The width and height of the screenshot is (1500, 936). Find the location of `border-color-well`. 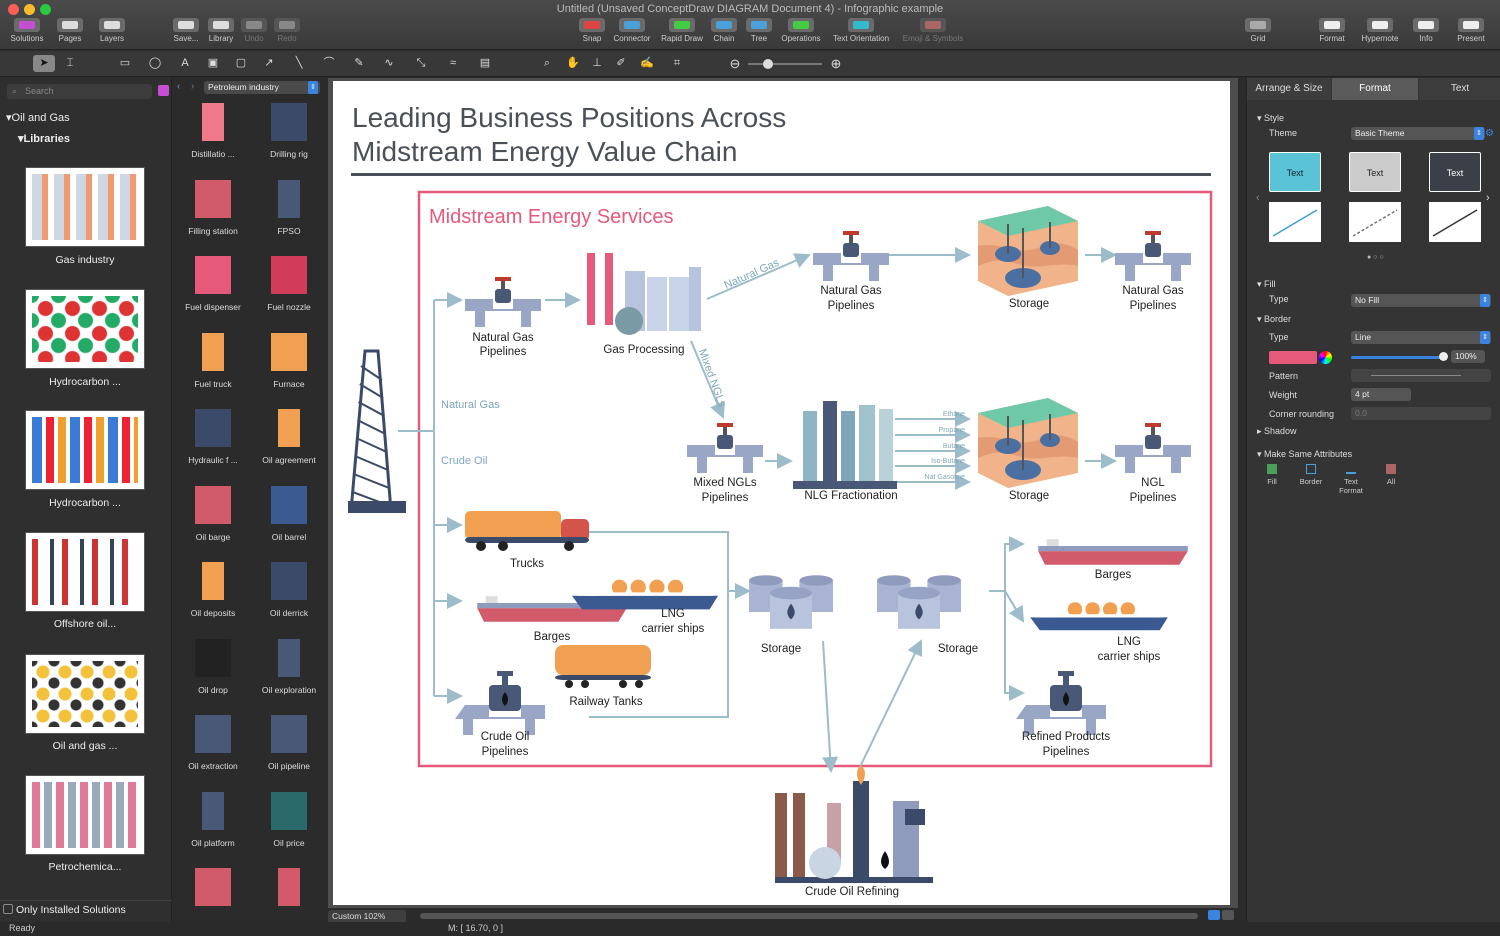

border-color-well is located at coordinates (1293, 357).